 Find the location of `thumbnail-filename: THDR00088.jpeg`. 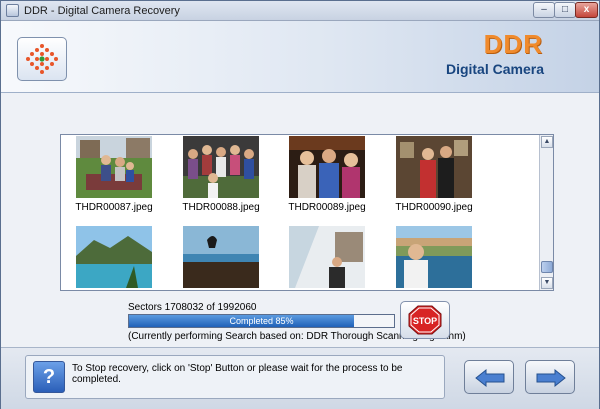

thumbnail-filename: THDR00088.jpeg is located at coordinates (221, 207).